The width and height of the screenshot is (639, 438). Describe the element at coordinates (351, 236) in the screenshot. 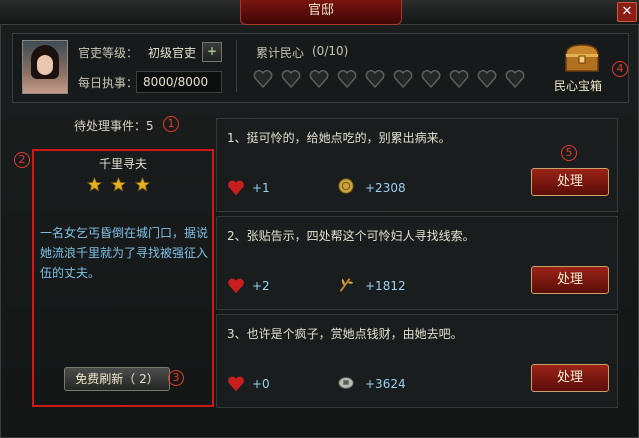

I see `event-text: 2、张贴告示，四处帮这个可怜妇人寻找线索。` at that location.